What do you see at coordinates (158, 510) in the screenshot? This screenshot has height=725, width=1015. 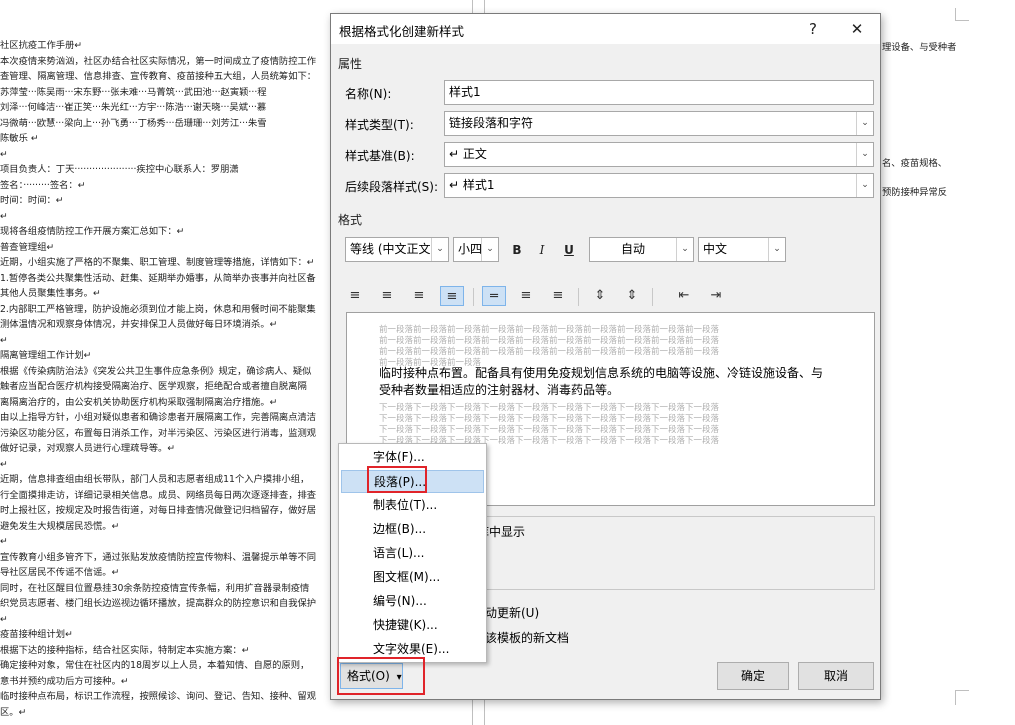 I see `document-line: 时上报社区，按规定及时报告街道，对每日排查情况做登记归档留存，做好居` at bounding box center [158, 510].